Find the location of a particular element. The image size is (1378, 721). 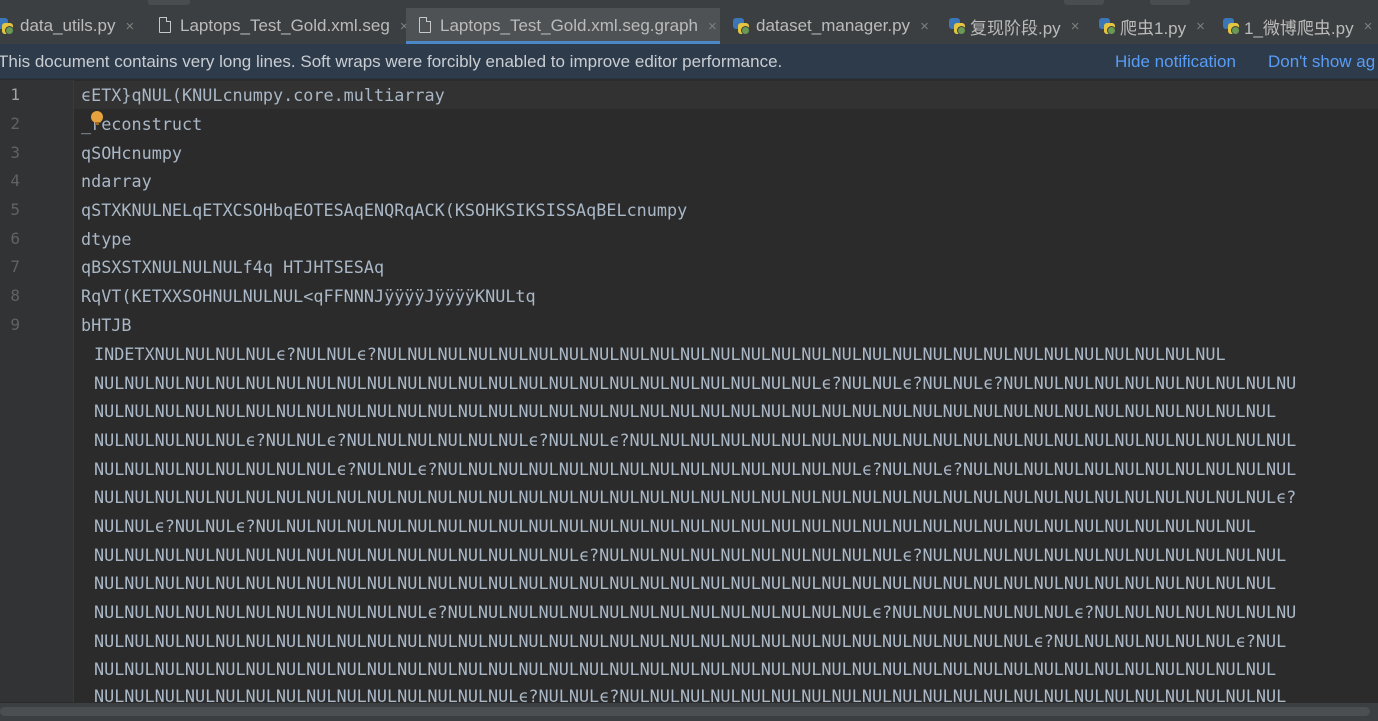

tab-dataset-manager: dataset_manager.py × is located at coordinates (831, 26).